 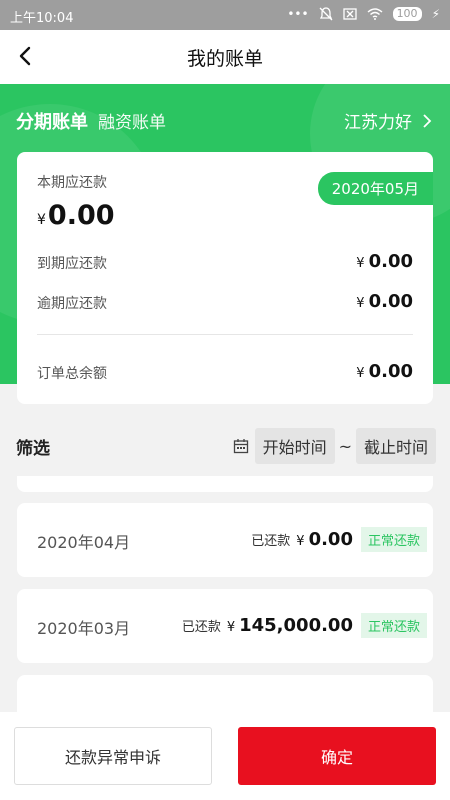 What do you see at coordinates (375, 14) in the screenshot?
I see `wifi-icon` at bounding box center [375, 14].